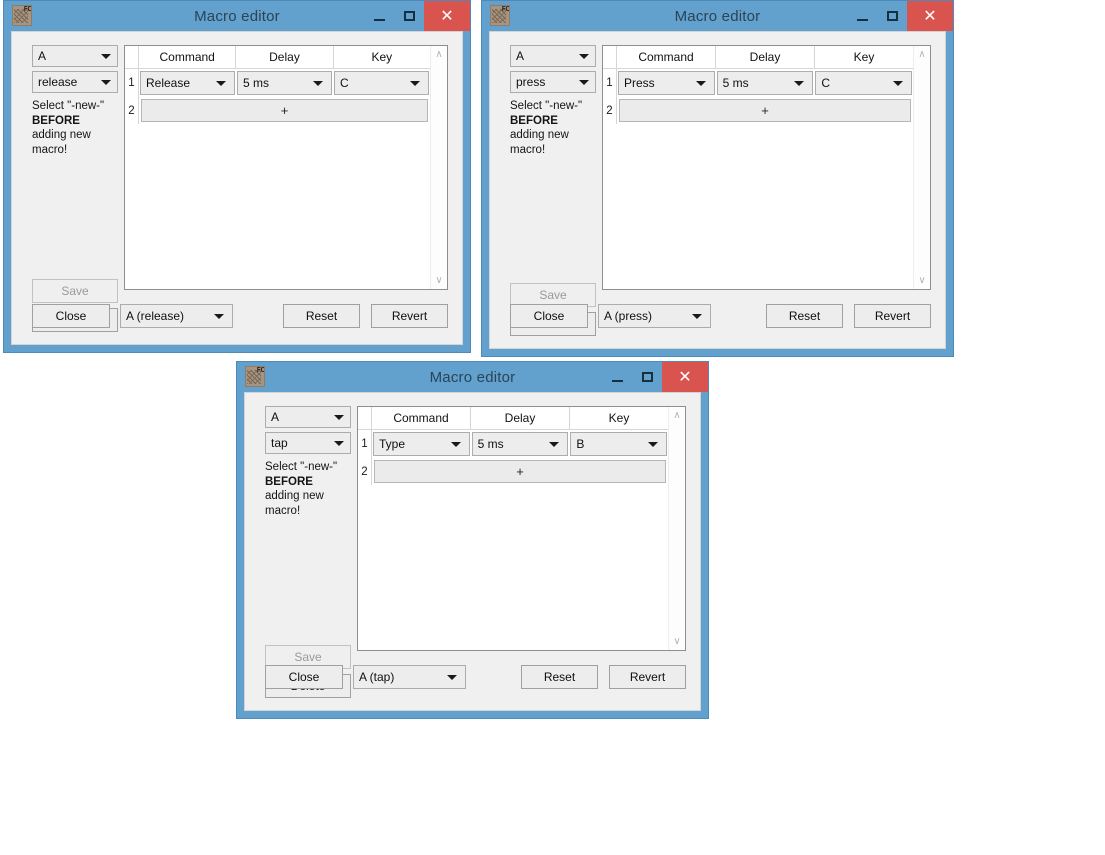  I want to click on macro-select: A (press), so click(654, 316).